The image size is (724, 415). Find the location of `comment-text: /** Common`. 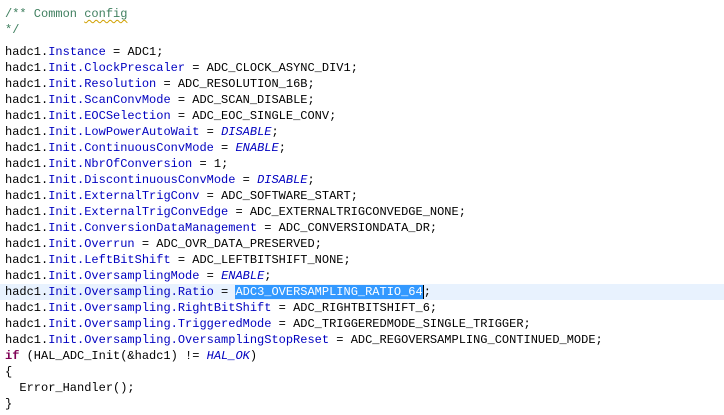

comment-text: /** Common is located at coordinates (45, 14).